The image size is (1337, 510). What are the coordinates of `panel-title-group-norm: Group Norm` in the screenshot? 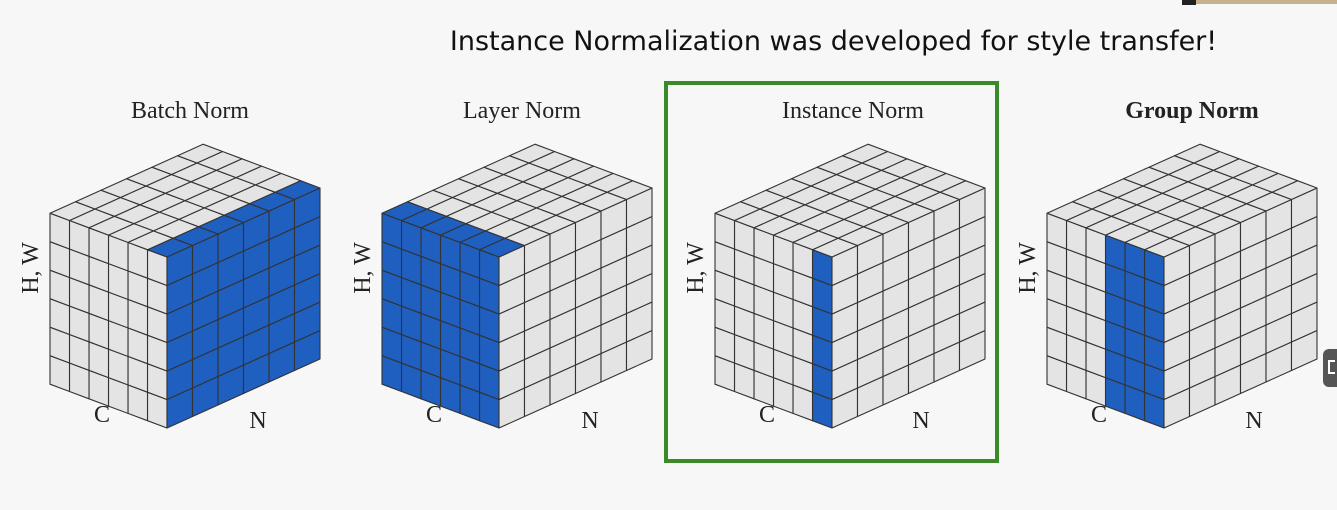 It's located at (1192, 111).